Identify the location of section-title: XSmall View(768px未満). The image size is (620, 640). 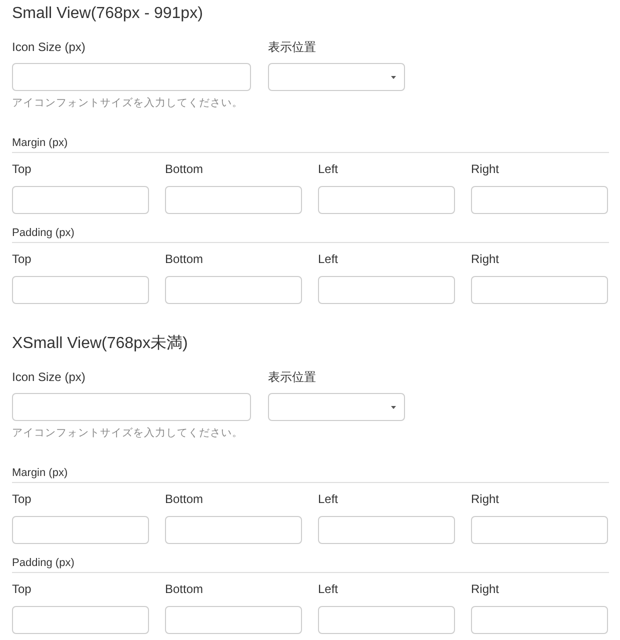
(100, 344).